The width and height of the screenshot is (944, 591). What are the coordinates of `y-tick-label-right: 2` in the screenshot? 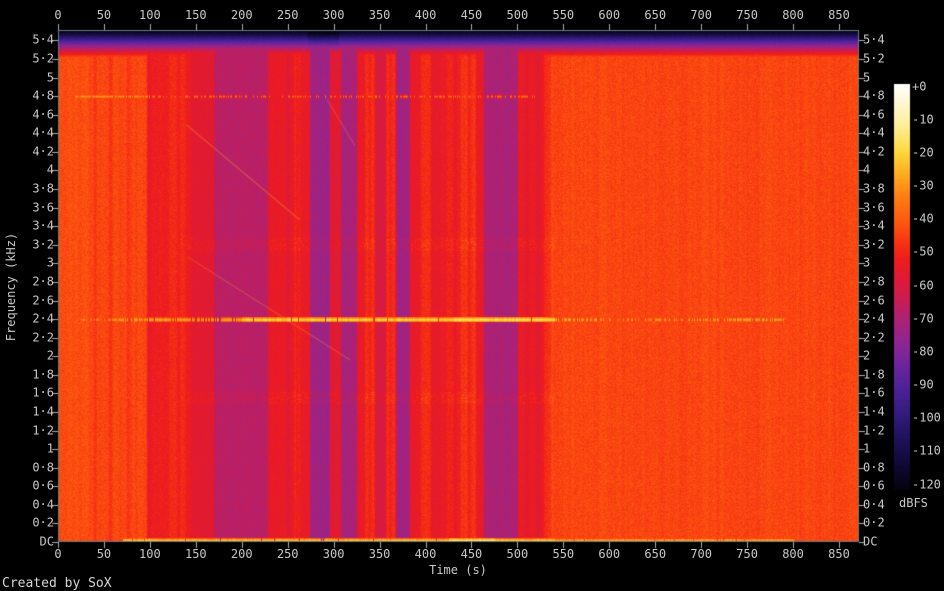 It's located at (867, 355).